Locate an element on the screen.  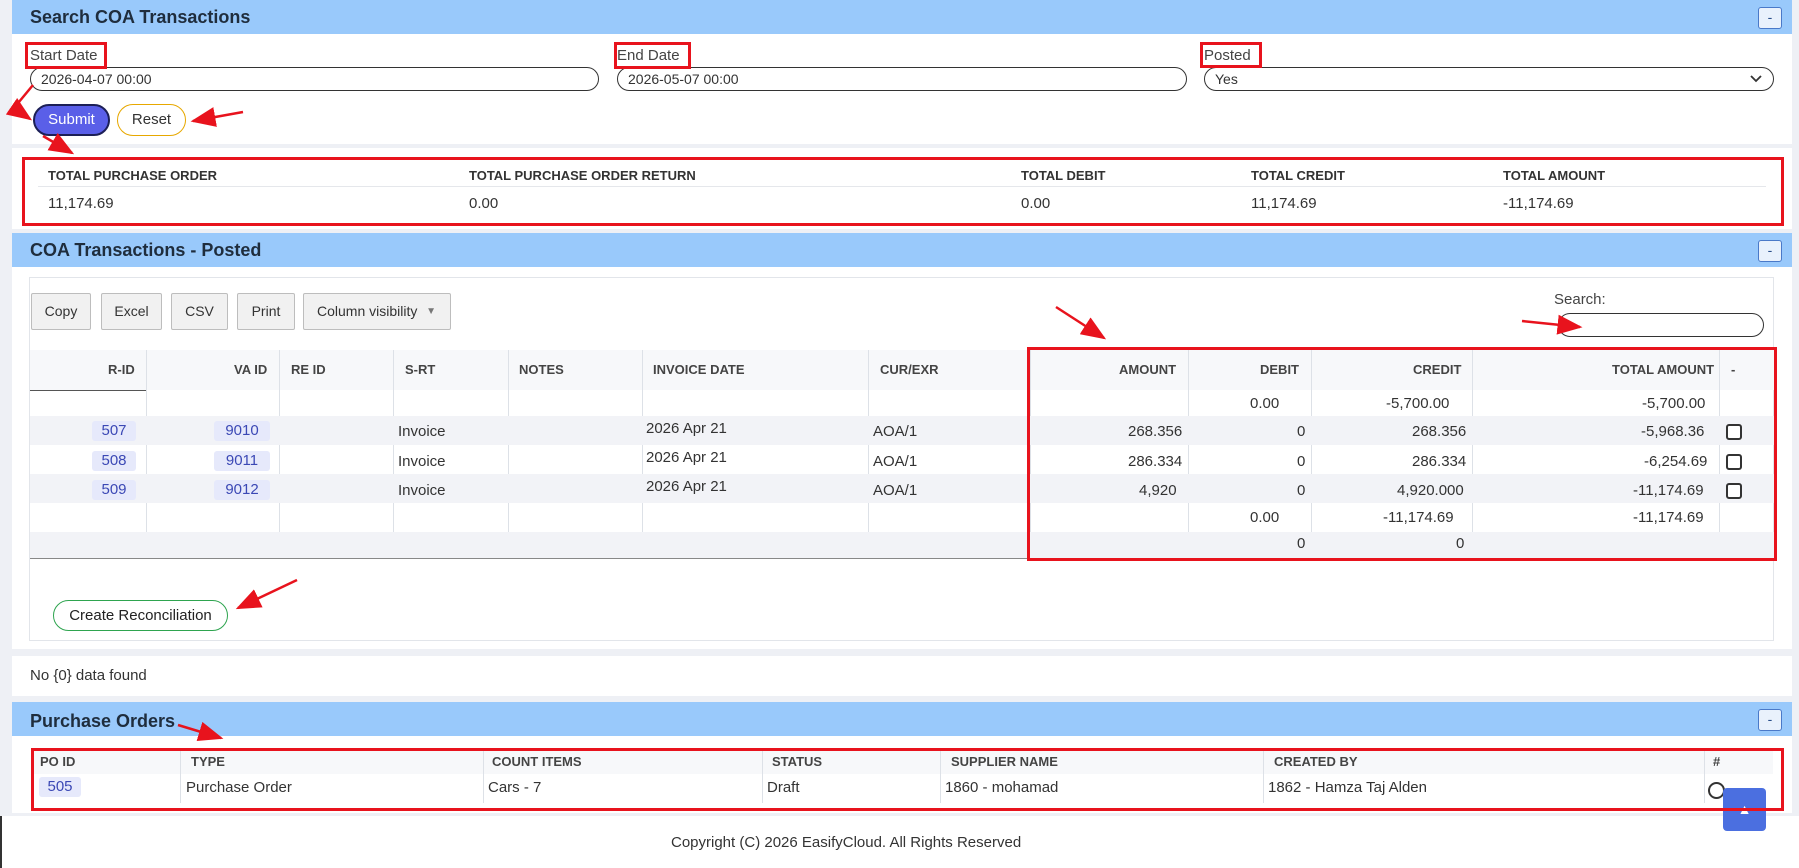
po-created-by-cell: 1862 - Hamza Taj Alden is located at coordinates (1347, 787).